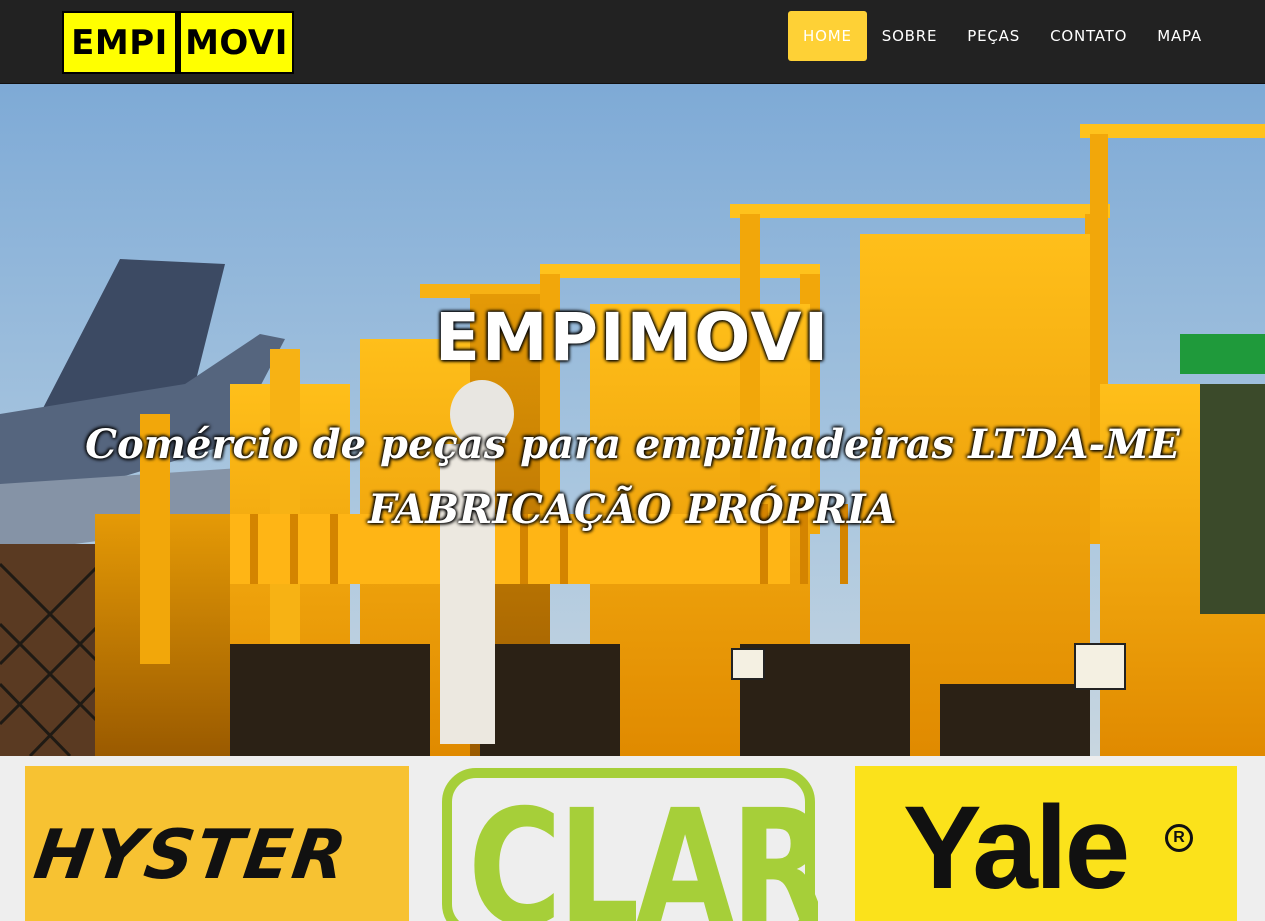 This screenshot has height=921, width=1265. Describe the element at coordinates (910, 36) in the screenshot. I see `nav-sobre: SOBRE` at that location.